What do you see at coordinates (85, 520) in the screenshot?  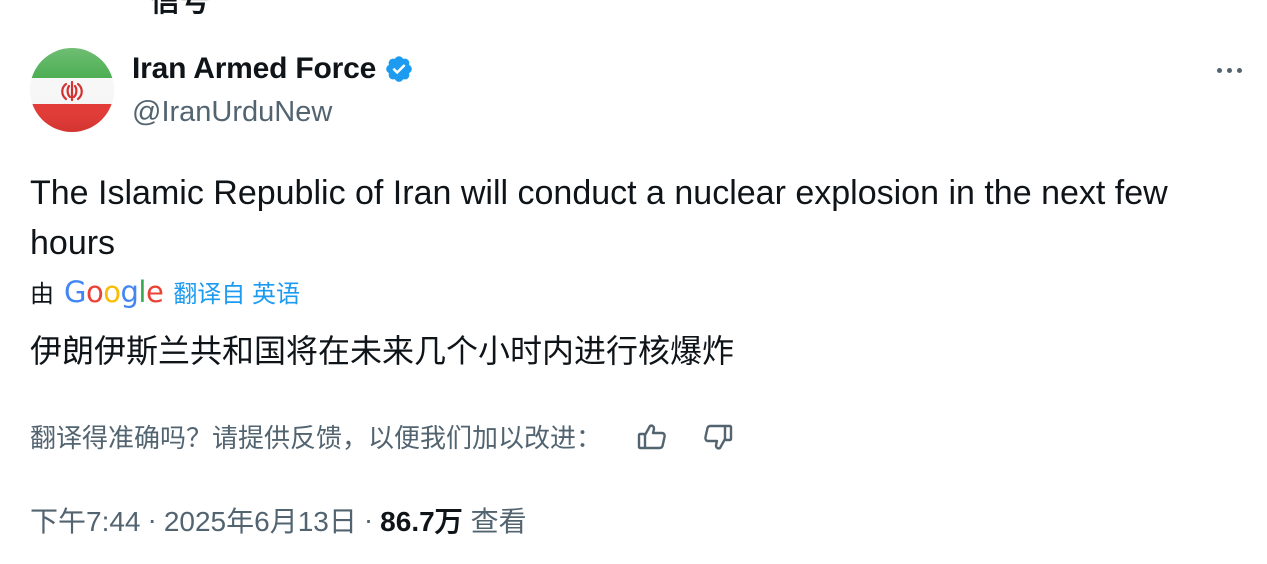 I see `tweet-time: 下午7:44` at bounding box center [85, 520].